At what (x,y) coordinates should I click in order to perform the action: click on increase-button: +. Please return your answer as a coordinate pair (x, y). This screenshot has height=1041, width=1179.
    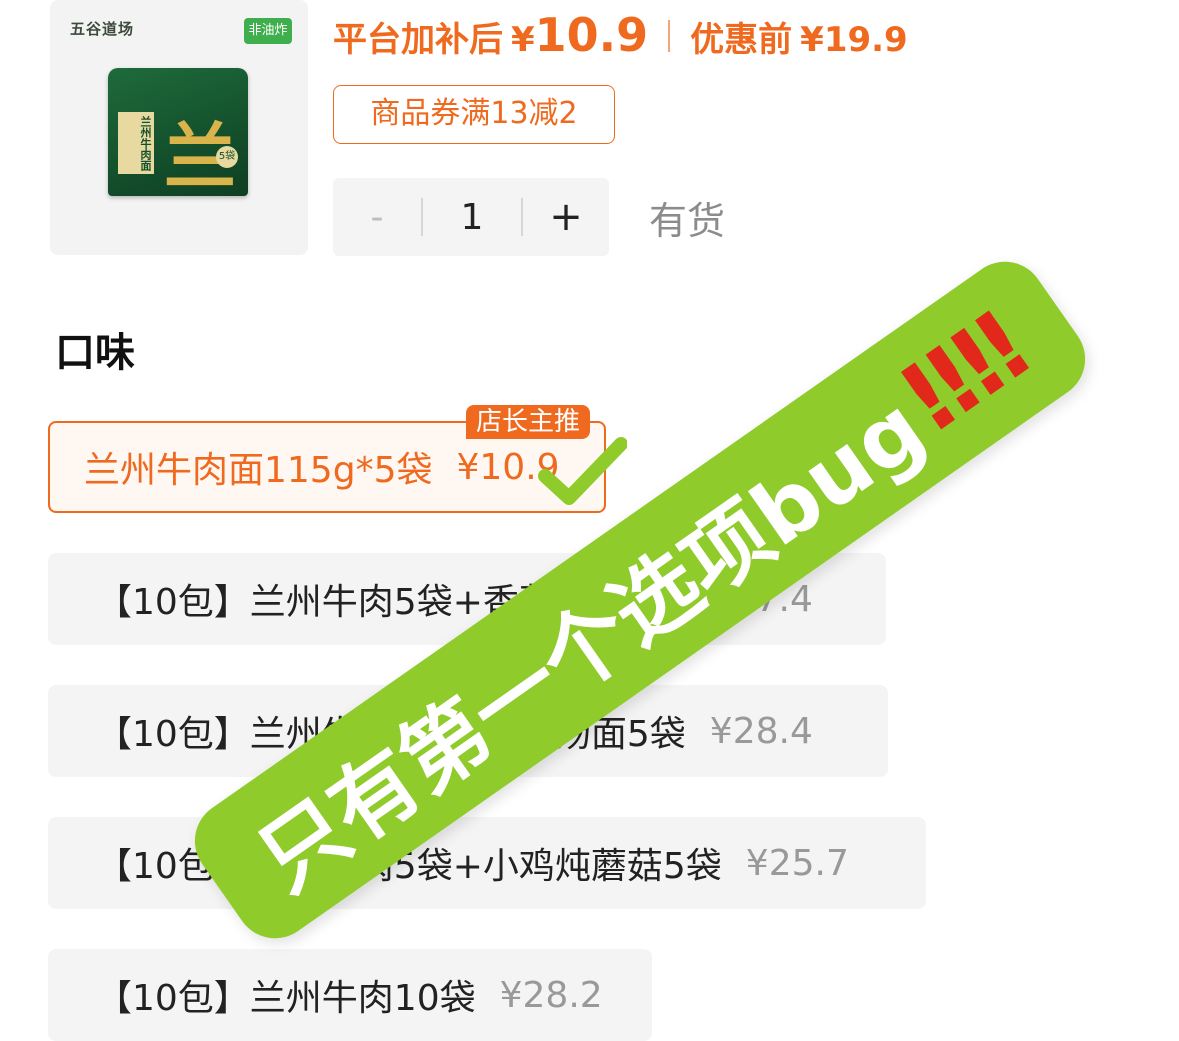
    Looking at the image, I should click on (566, 217).